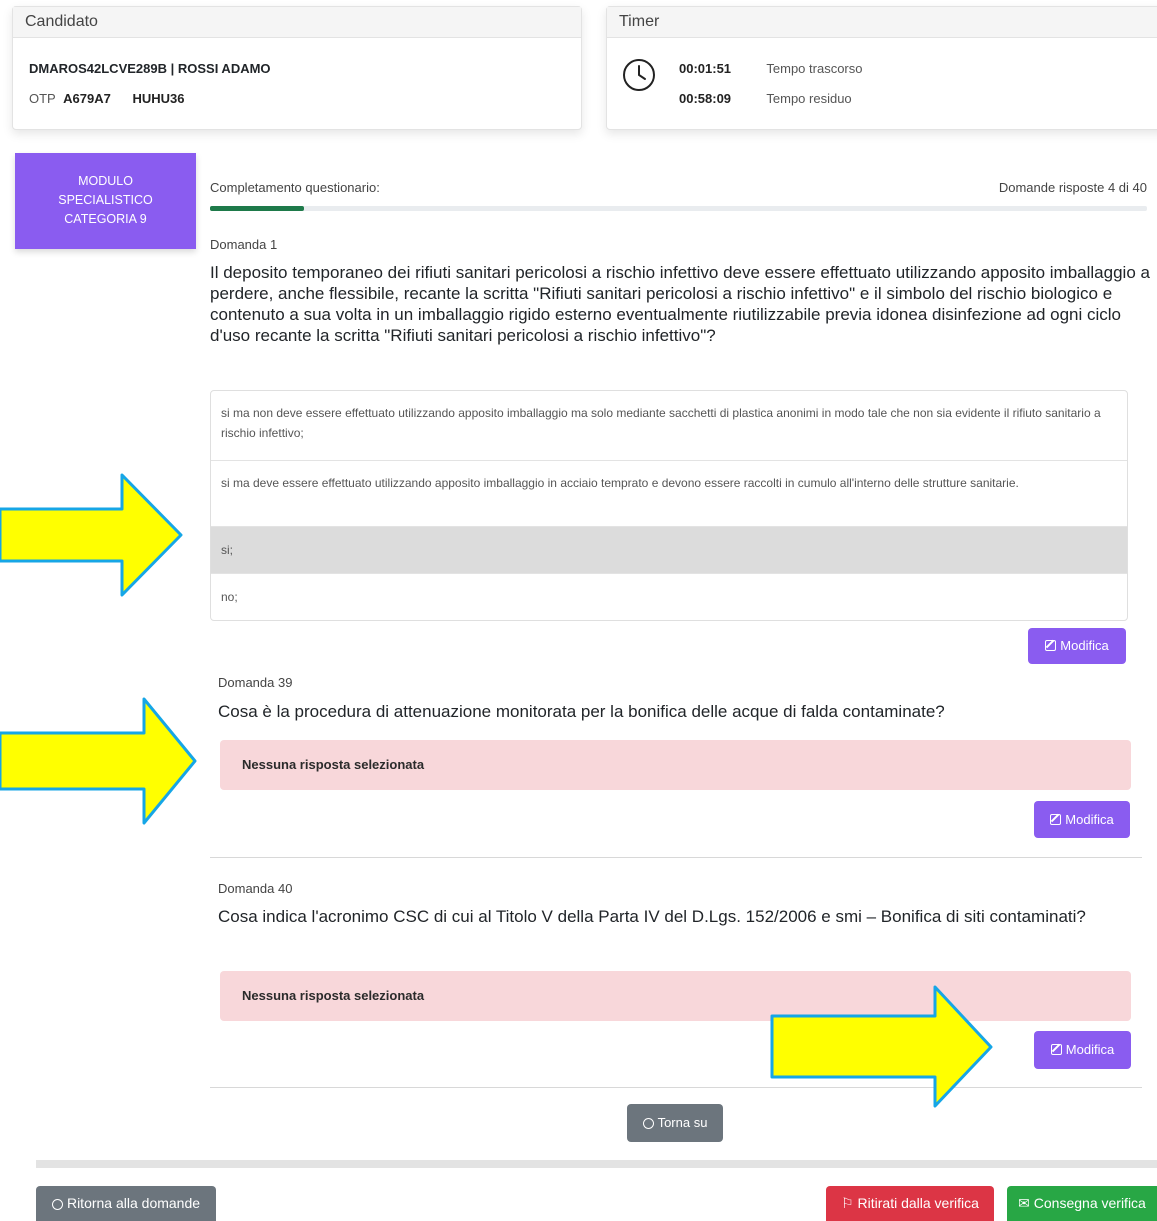 This screenshot has width=1157, height=1221. I want to click on otp-label: OTP, so click(42, 98).